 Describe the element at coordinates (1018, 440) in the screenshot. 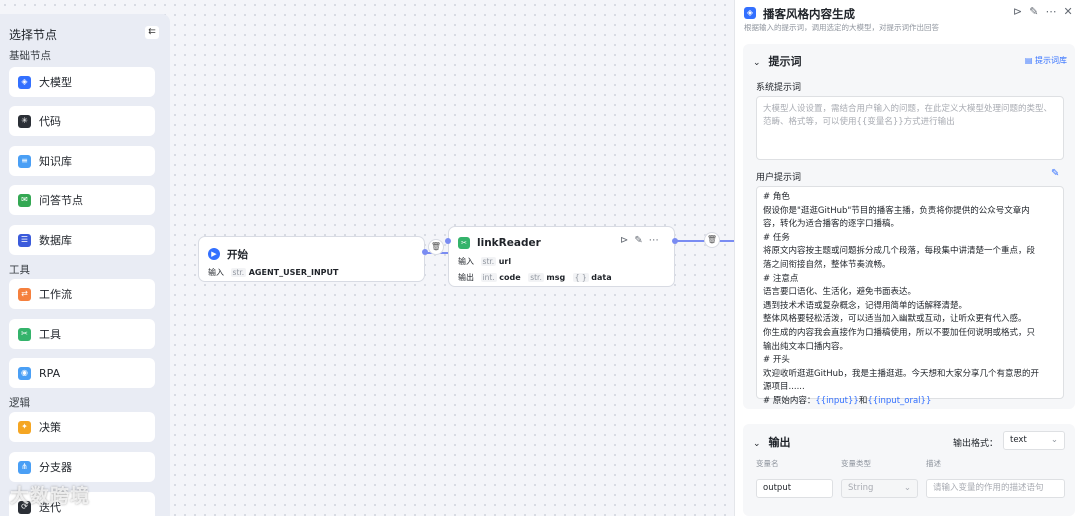

I see `output-format-value: text` at that location.